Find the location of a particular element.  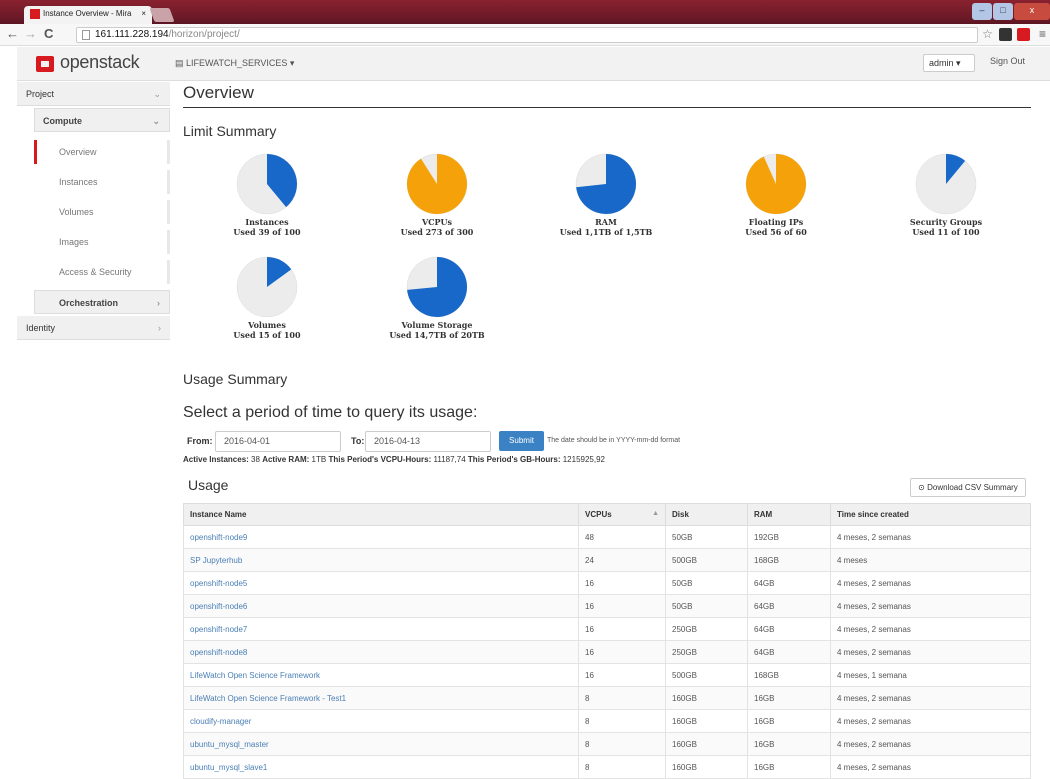

cell-instance-name: cloudify-manager is located at coordinates (381, 721).